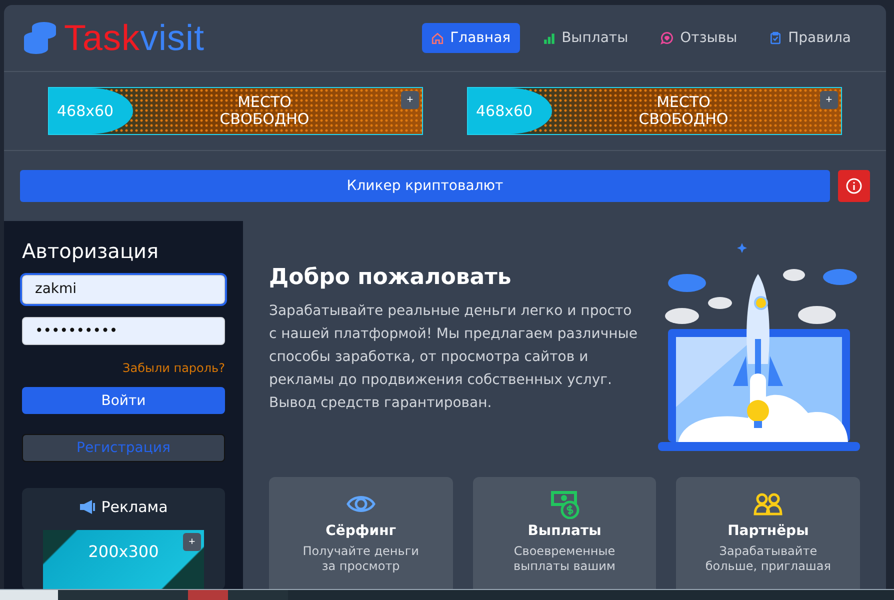  I want to click on feature-title: Партнёры, so click(768, 531).